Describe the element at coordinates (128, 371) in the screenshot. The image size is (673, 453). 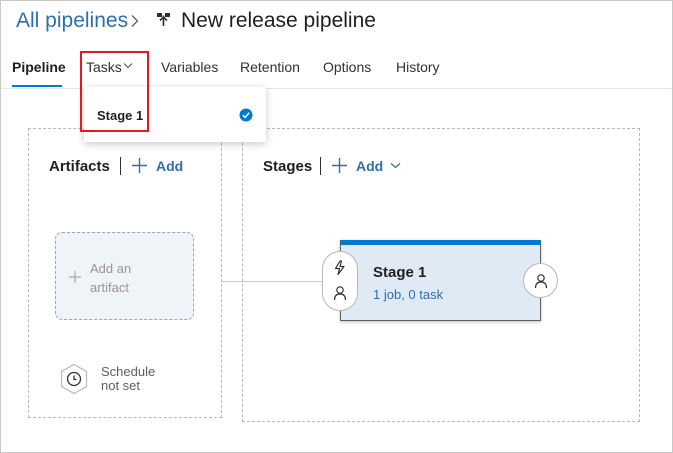
I see `schedule-status-line1: Schedule` at that location.